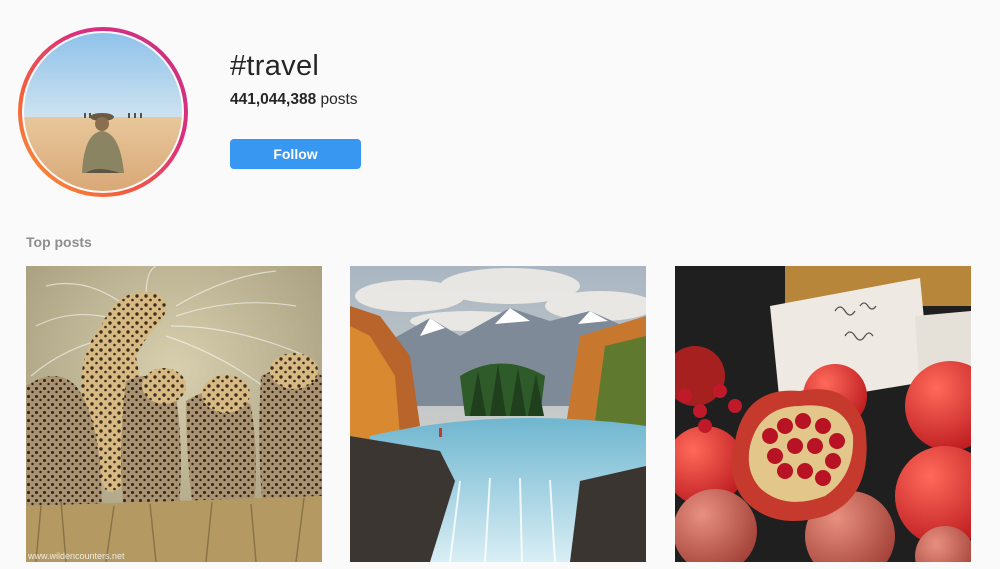 The height and width of the screenshot is (569, 1000). I want to click on hashtag-avatar, so click(103, 112).